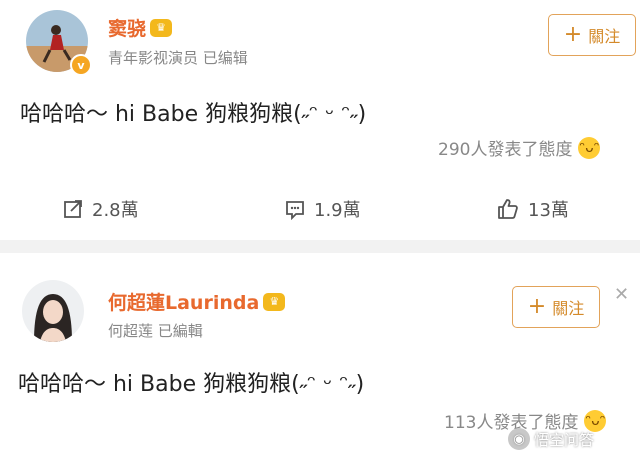  What do you see at coordinates (197, 301) in the screenshot?
I see `author-name: 何超蓮Laurinda ♛` at bounding box center [197, 301].